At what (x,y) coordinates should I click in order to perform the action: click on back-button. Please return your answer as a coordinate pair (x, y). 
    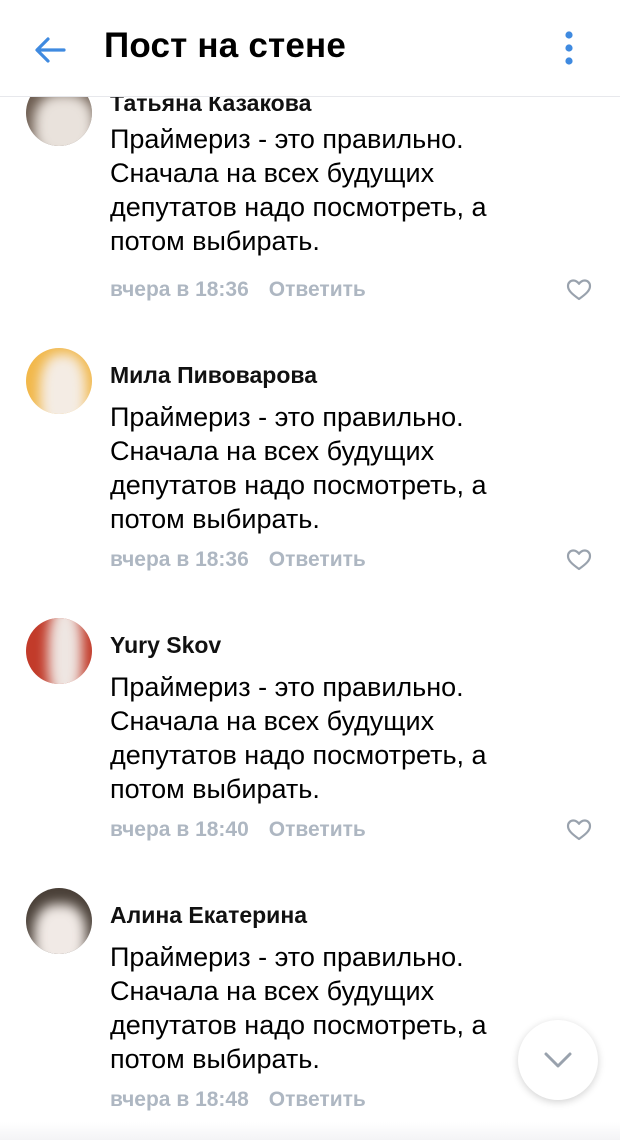
    Looking at the image, I should click on (50, 50).